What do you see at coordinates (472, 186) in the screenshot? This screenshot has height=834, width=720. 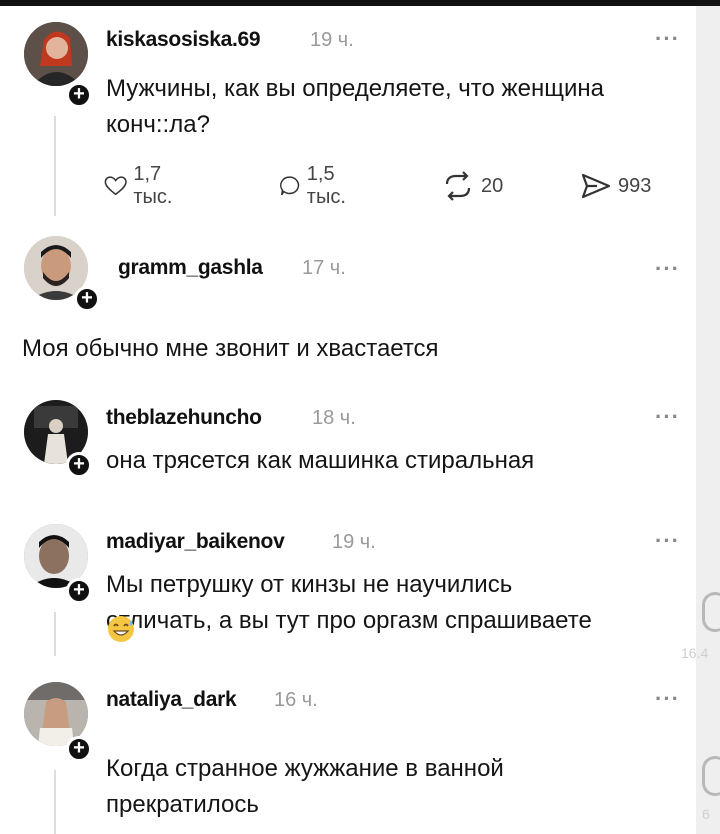 I see `repost-button: 20` at bounding box center [472, 186].